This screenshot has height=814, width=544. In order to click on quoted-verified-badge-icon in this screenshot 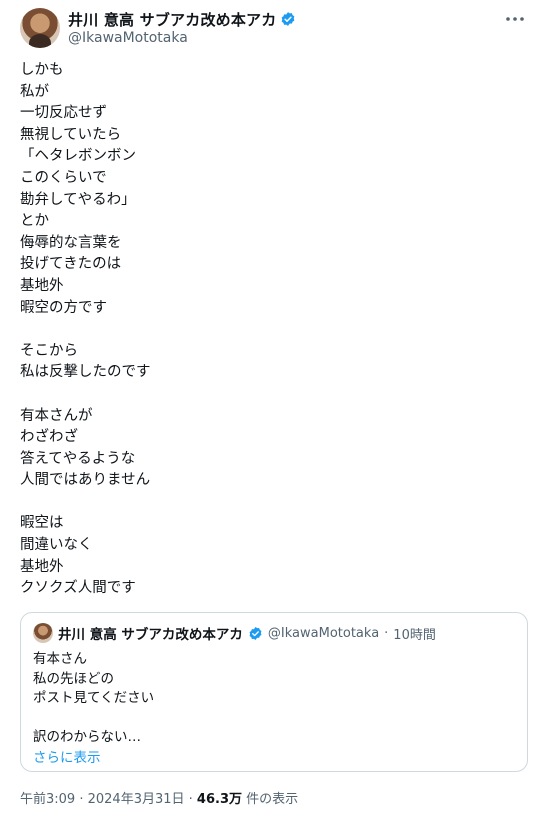, I will do `click(255, 633)`.